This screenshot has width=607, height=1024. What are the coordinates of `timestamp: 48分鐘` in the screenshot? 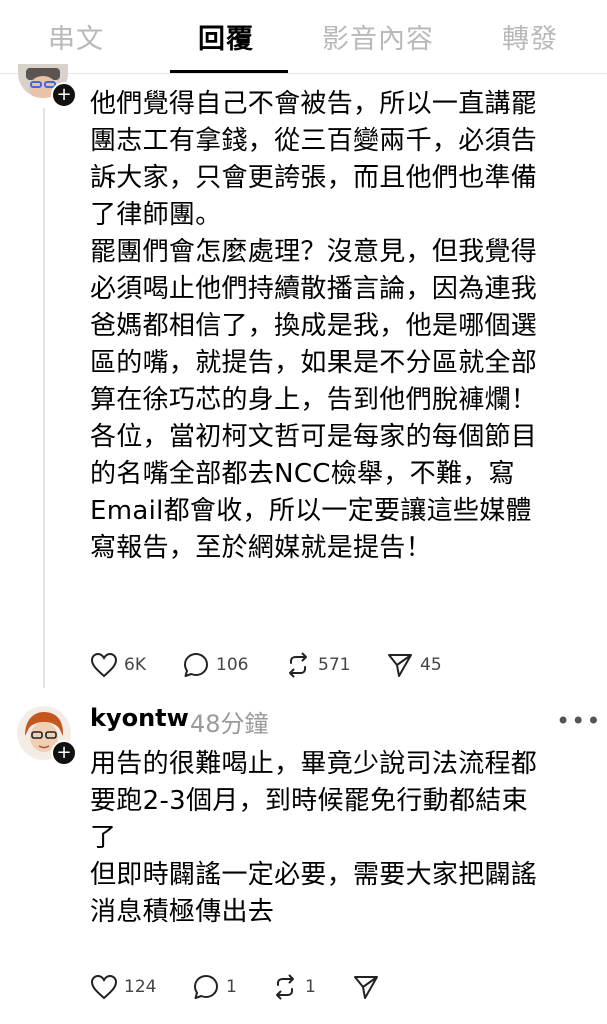 It's located at (229, 724).